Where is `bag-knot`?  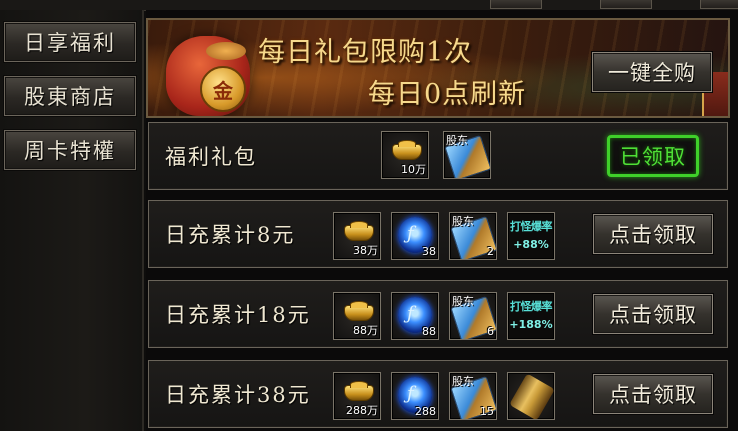 bag-knot is located at coordinates (226, 51).